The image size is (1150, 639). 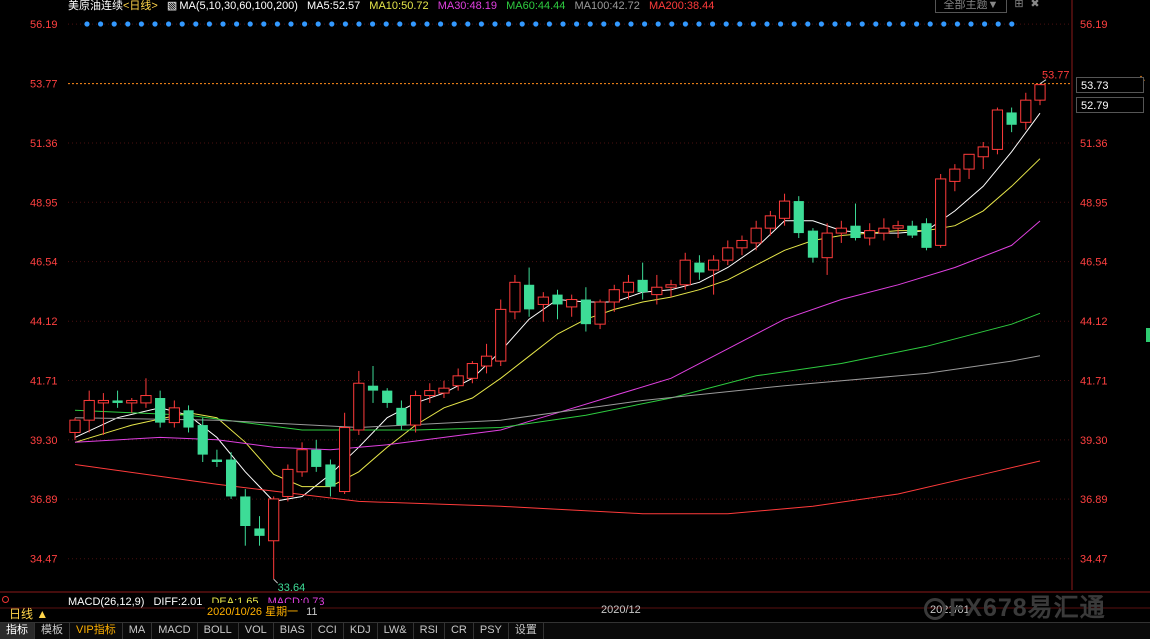 What do you see at coordinates (44, 322) in the screenshot?
I see `y-tick-label-left: 44.12` at bounding box center [44, 322].